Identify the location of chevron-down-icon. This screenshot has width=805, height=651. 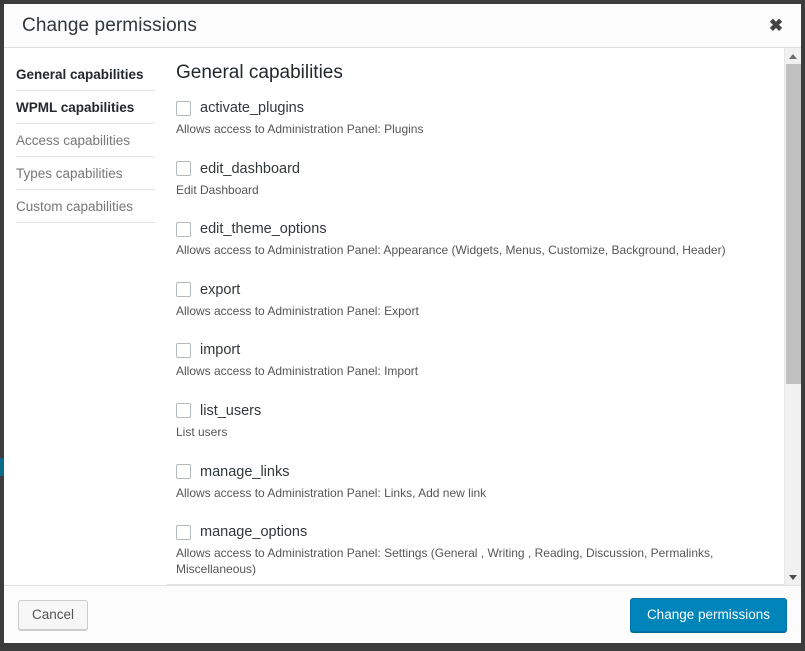
(793, 577).